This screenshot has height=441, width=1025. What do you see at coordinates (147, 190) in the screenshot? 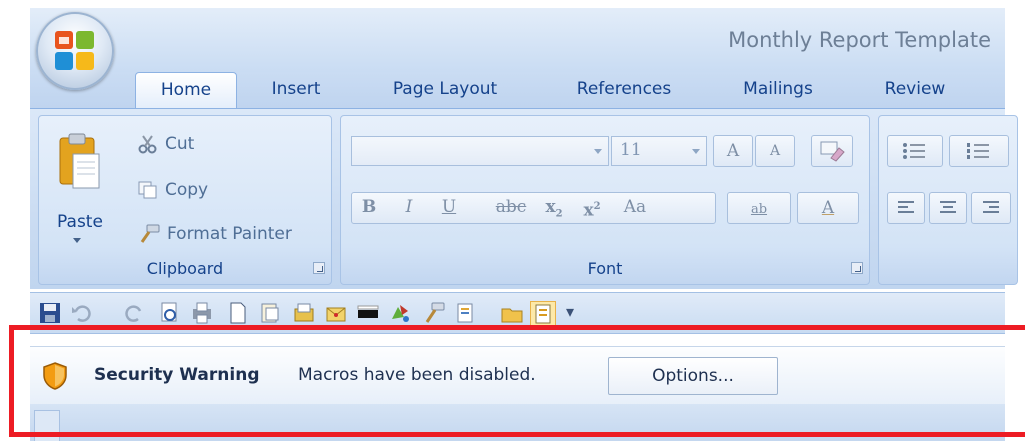
I see `copy-icon` at bounding box center [147, 190].